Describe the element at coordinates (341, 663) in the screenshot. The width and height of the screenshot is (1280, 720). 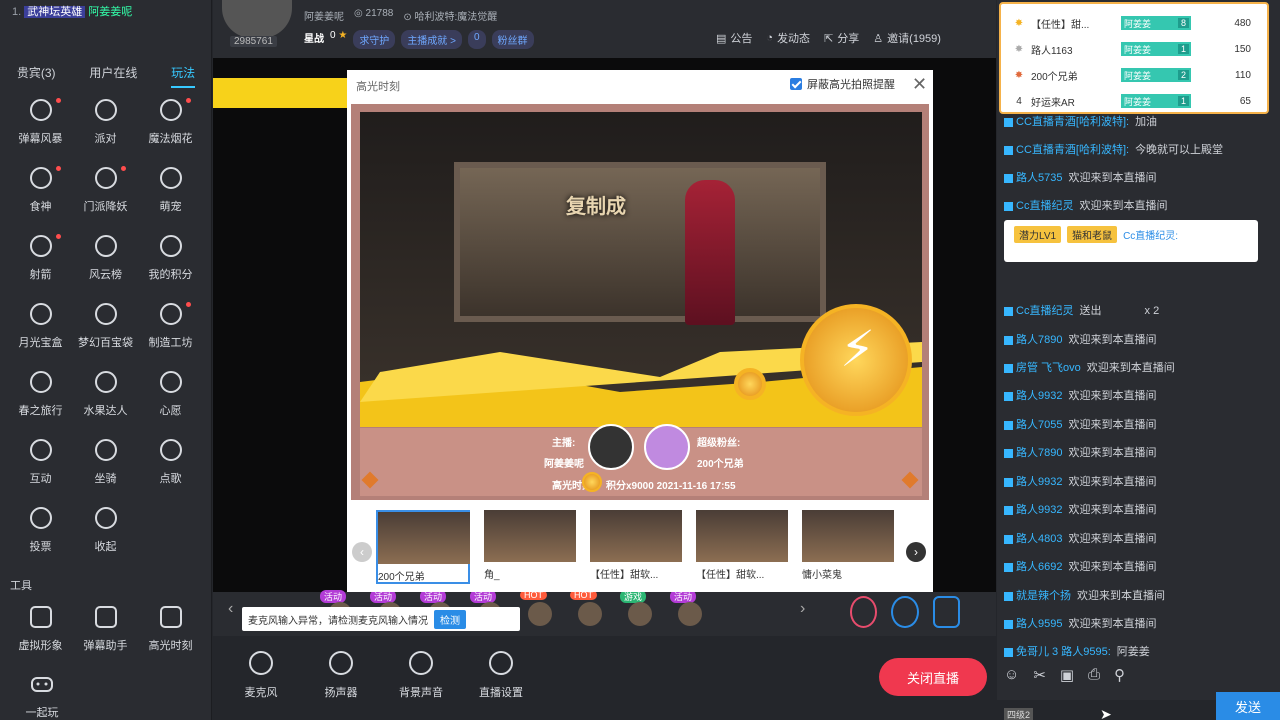
I see `speaker-icon` at that location.